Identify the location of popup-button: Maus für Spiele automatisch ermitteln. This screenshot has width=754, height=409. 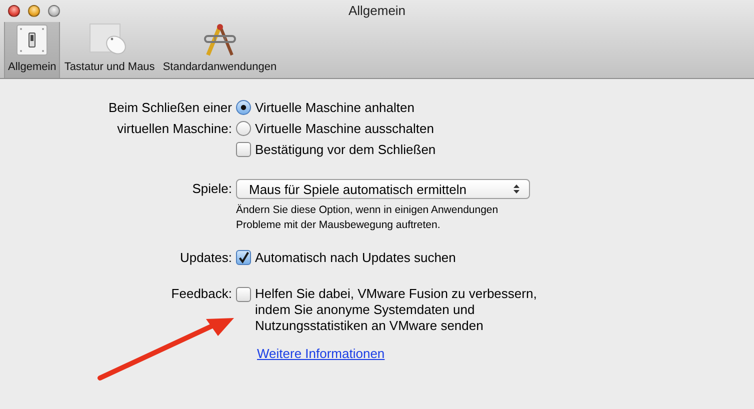
(383, 189).